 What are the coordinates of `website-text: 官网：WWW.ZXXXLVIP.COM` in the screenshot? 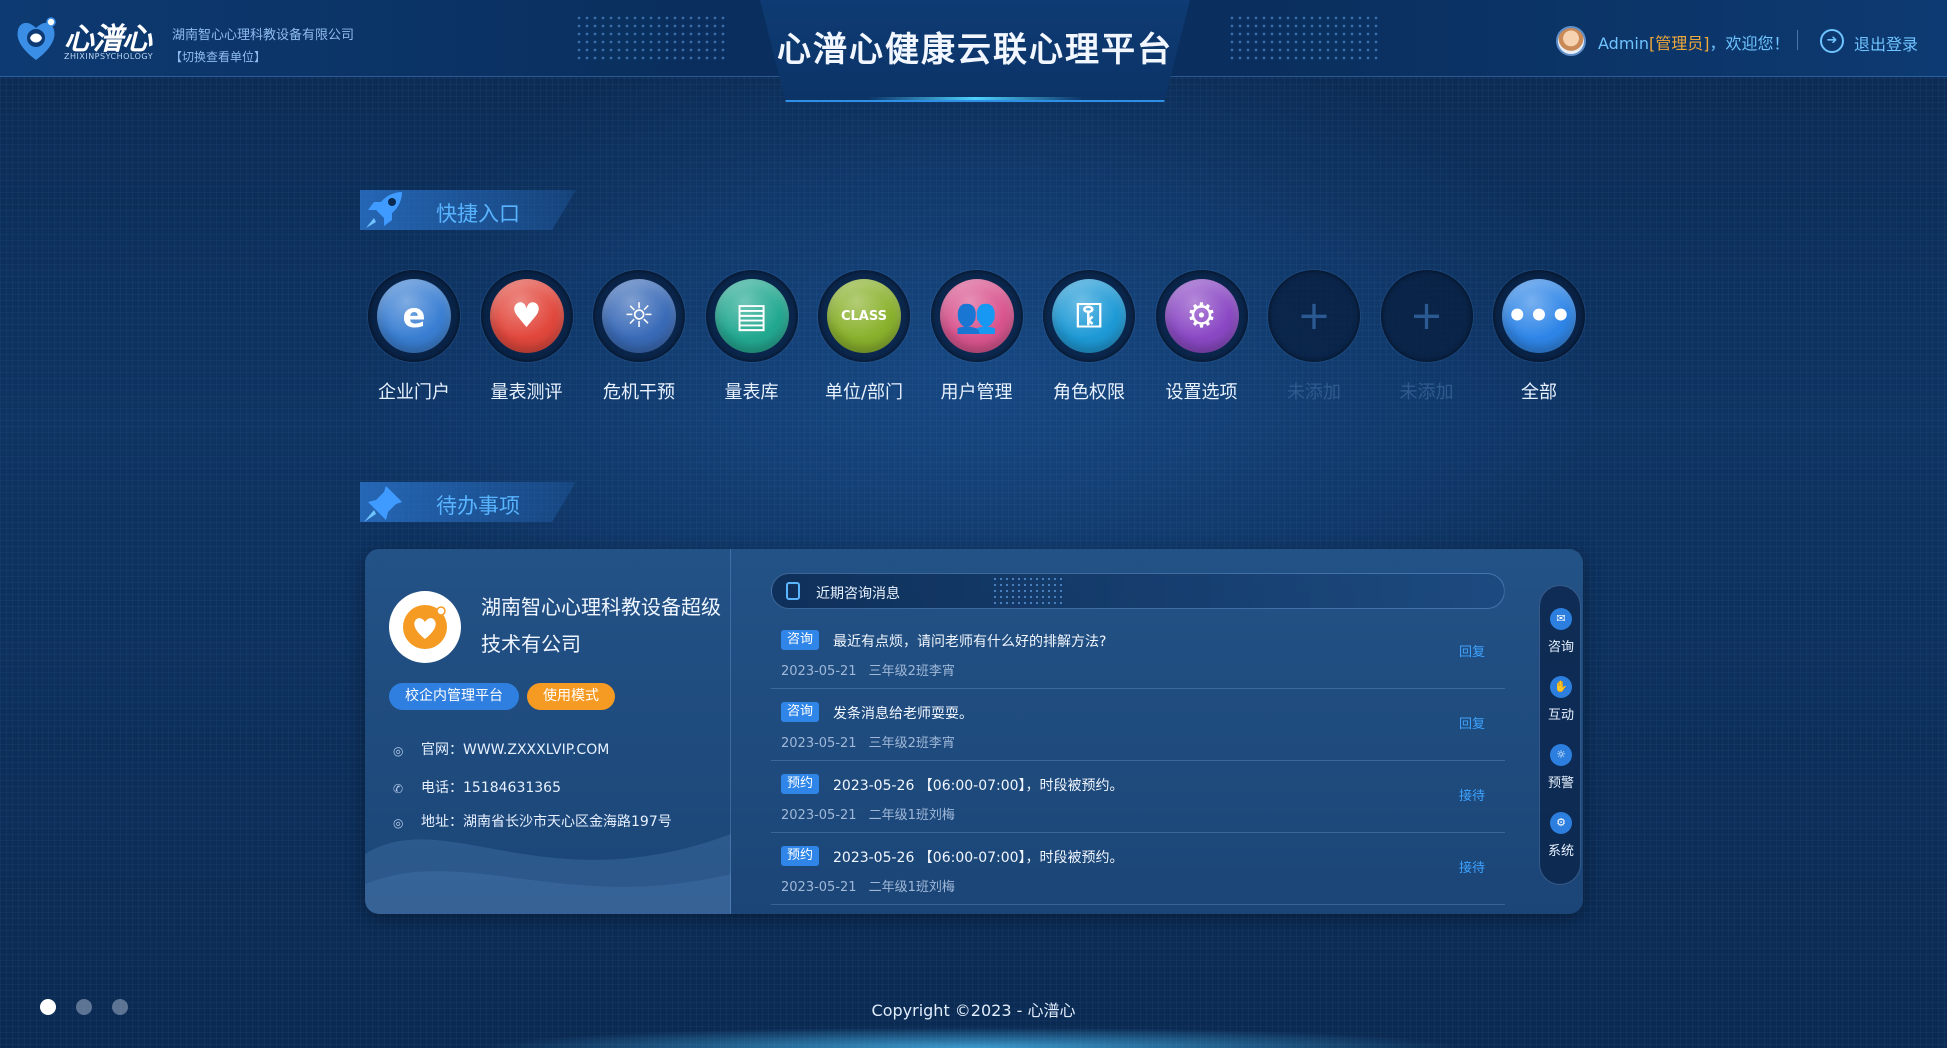 It's located at (515, 750).